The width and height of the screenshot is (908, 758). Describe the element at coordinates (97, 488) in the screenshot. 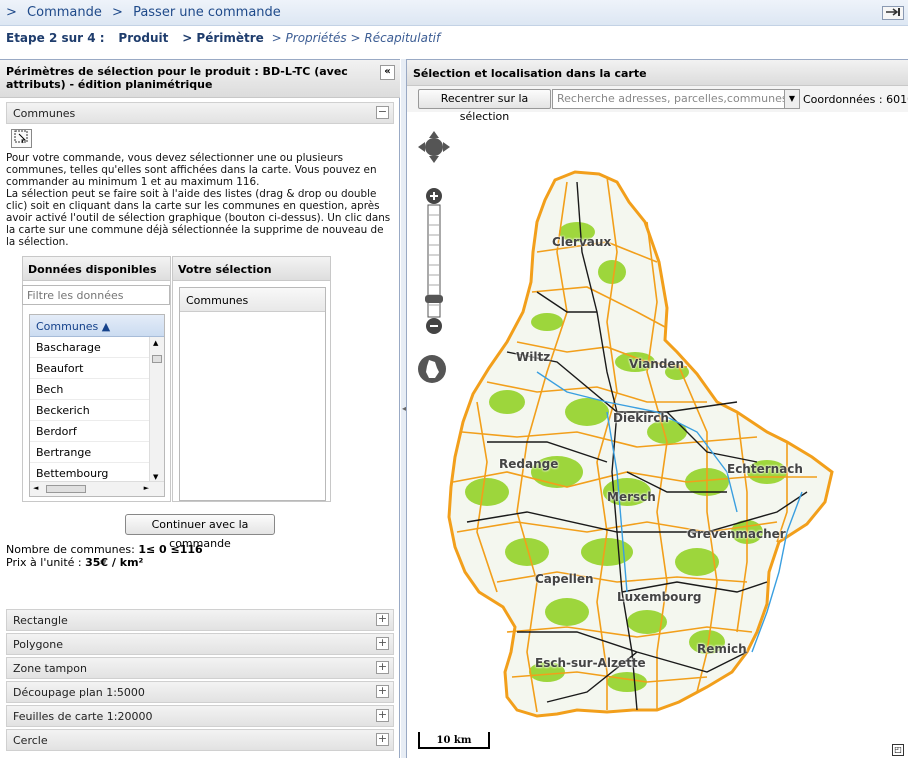

I see `list-horizontal-scrollbar: ◄ ►` at that location.